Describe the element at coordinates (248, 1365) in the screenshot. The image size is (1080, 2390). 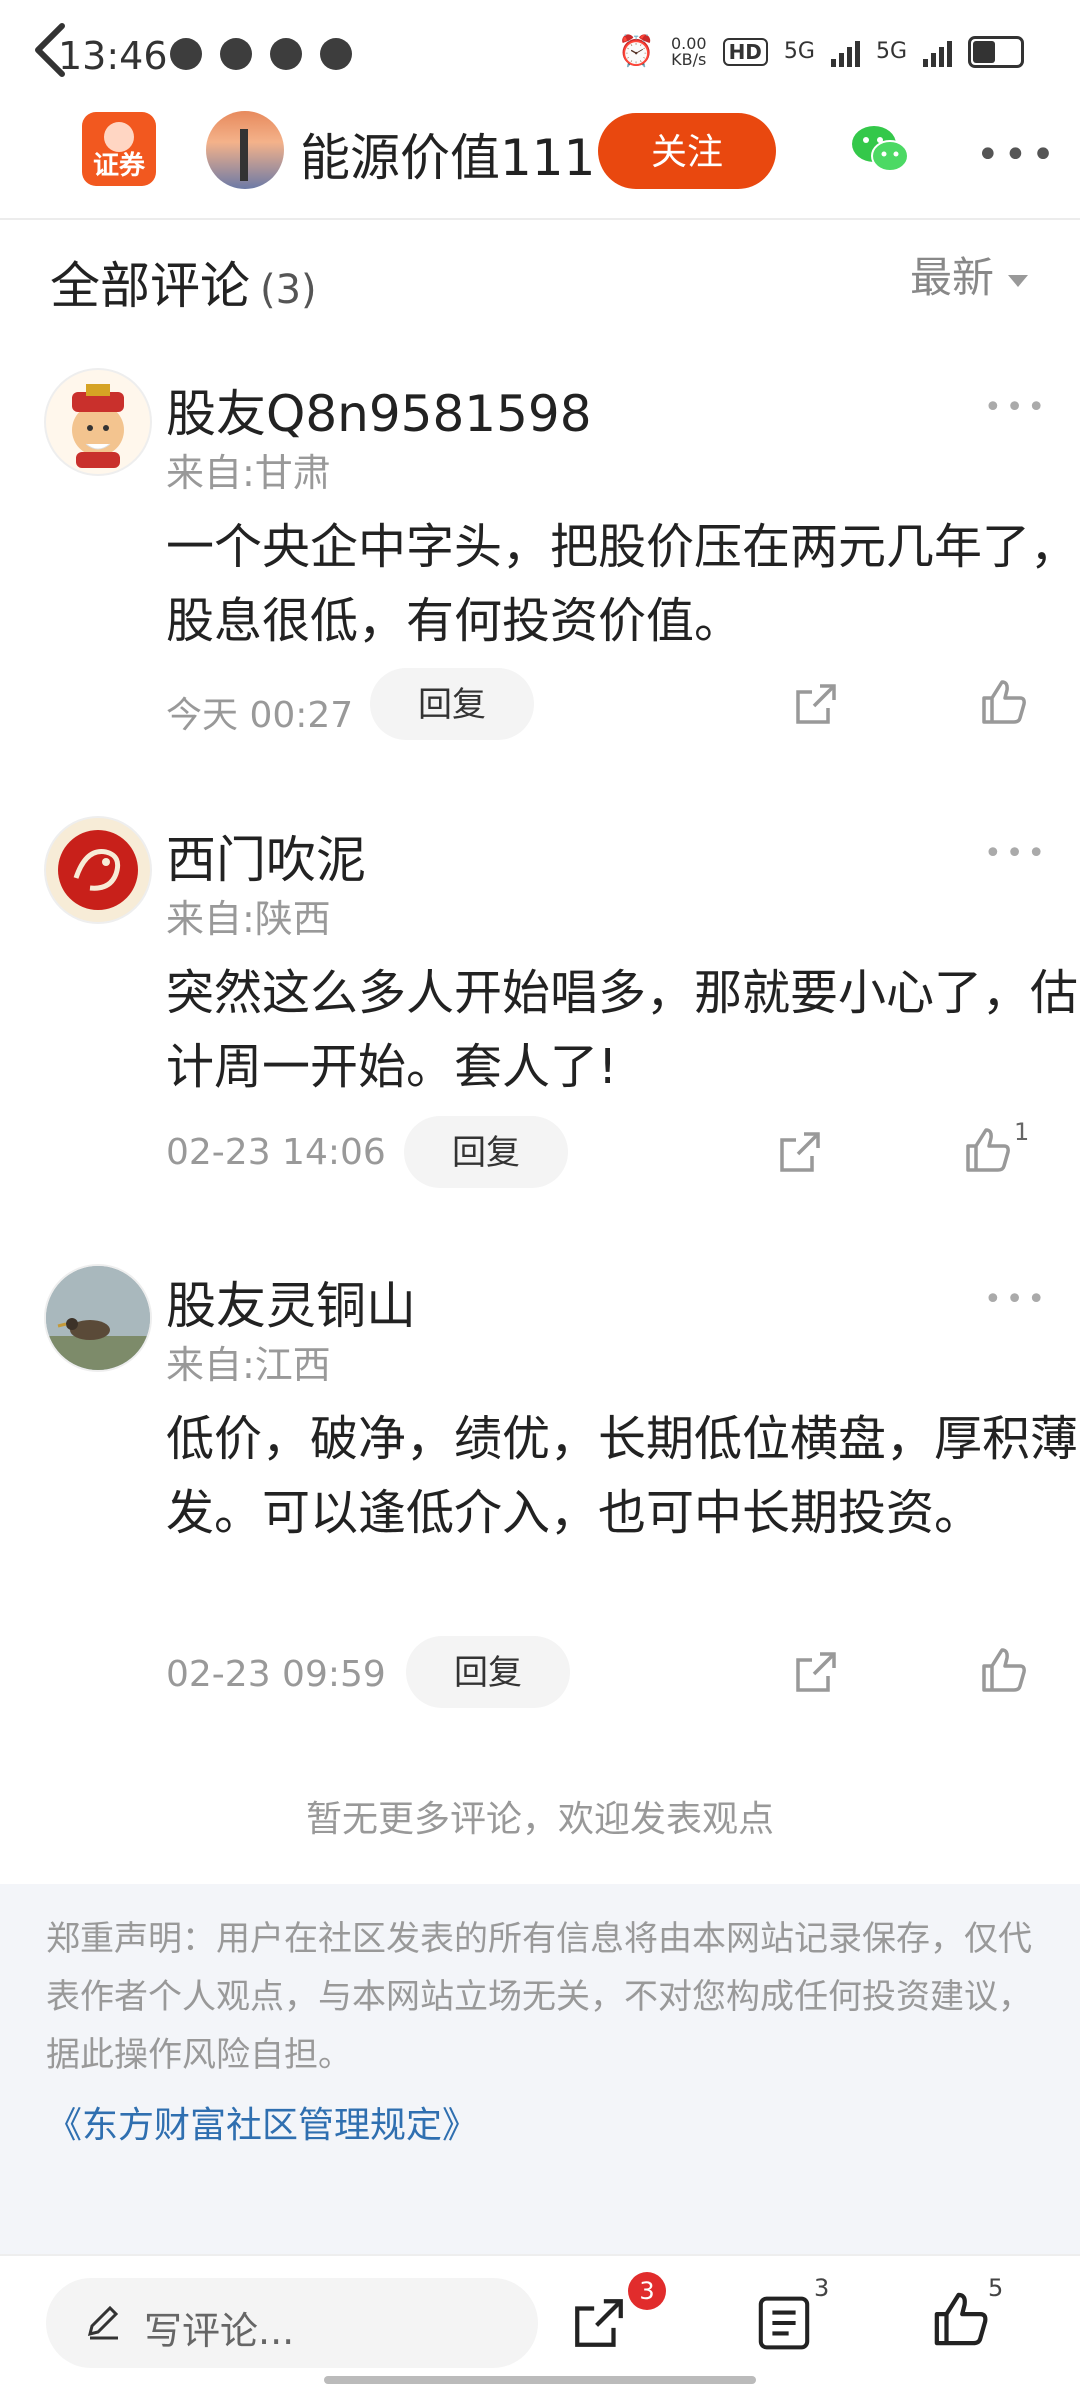
I see `comment-location: 来自:江西` at that location.